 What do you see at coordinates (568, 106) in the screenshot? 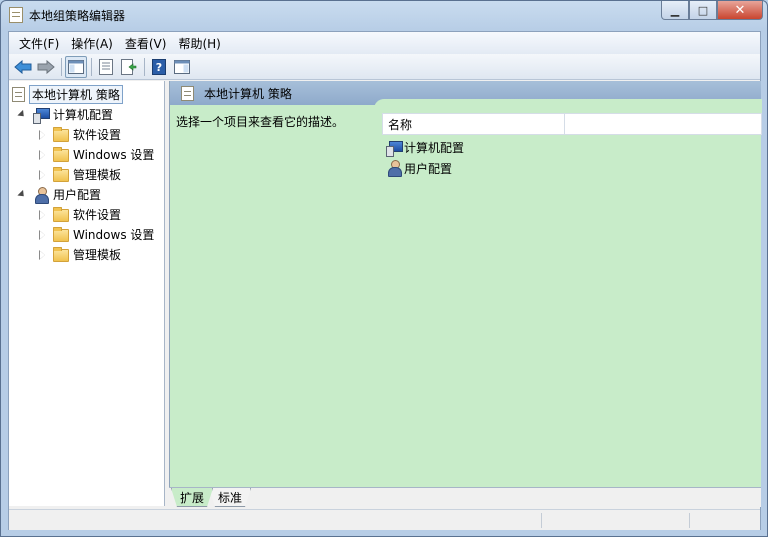
I see `list-panel-tab` at bounding box center [568, 106].